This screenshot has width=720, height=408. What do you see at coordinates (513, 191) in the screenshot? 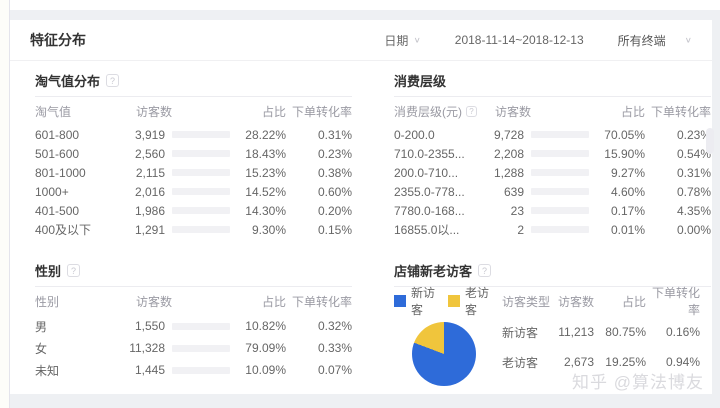
I see `row-visitors: 639` at bounding box center [513, 191].